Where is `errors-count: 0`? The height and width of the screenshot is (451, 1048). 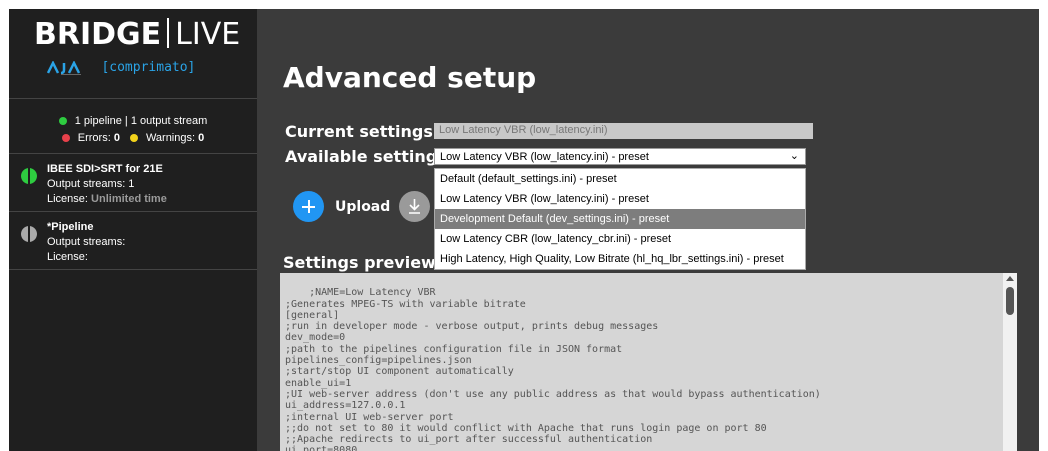
errors-count: 0 is located at coordinates (116, 137).